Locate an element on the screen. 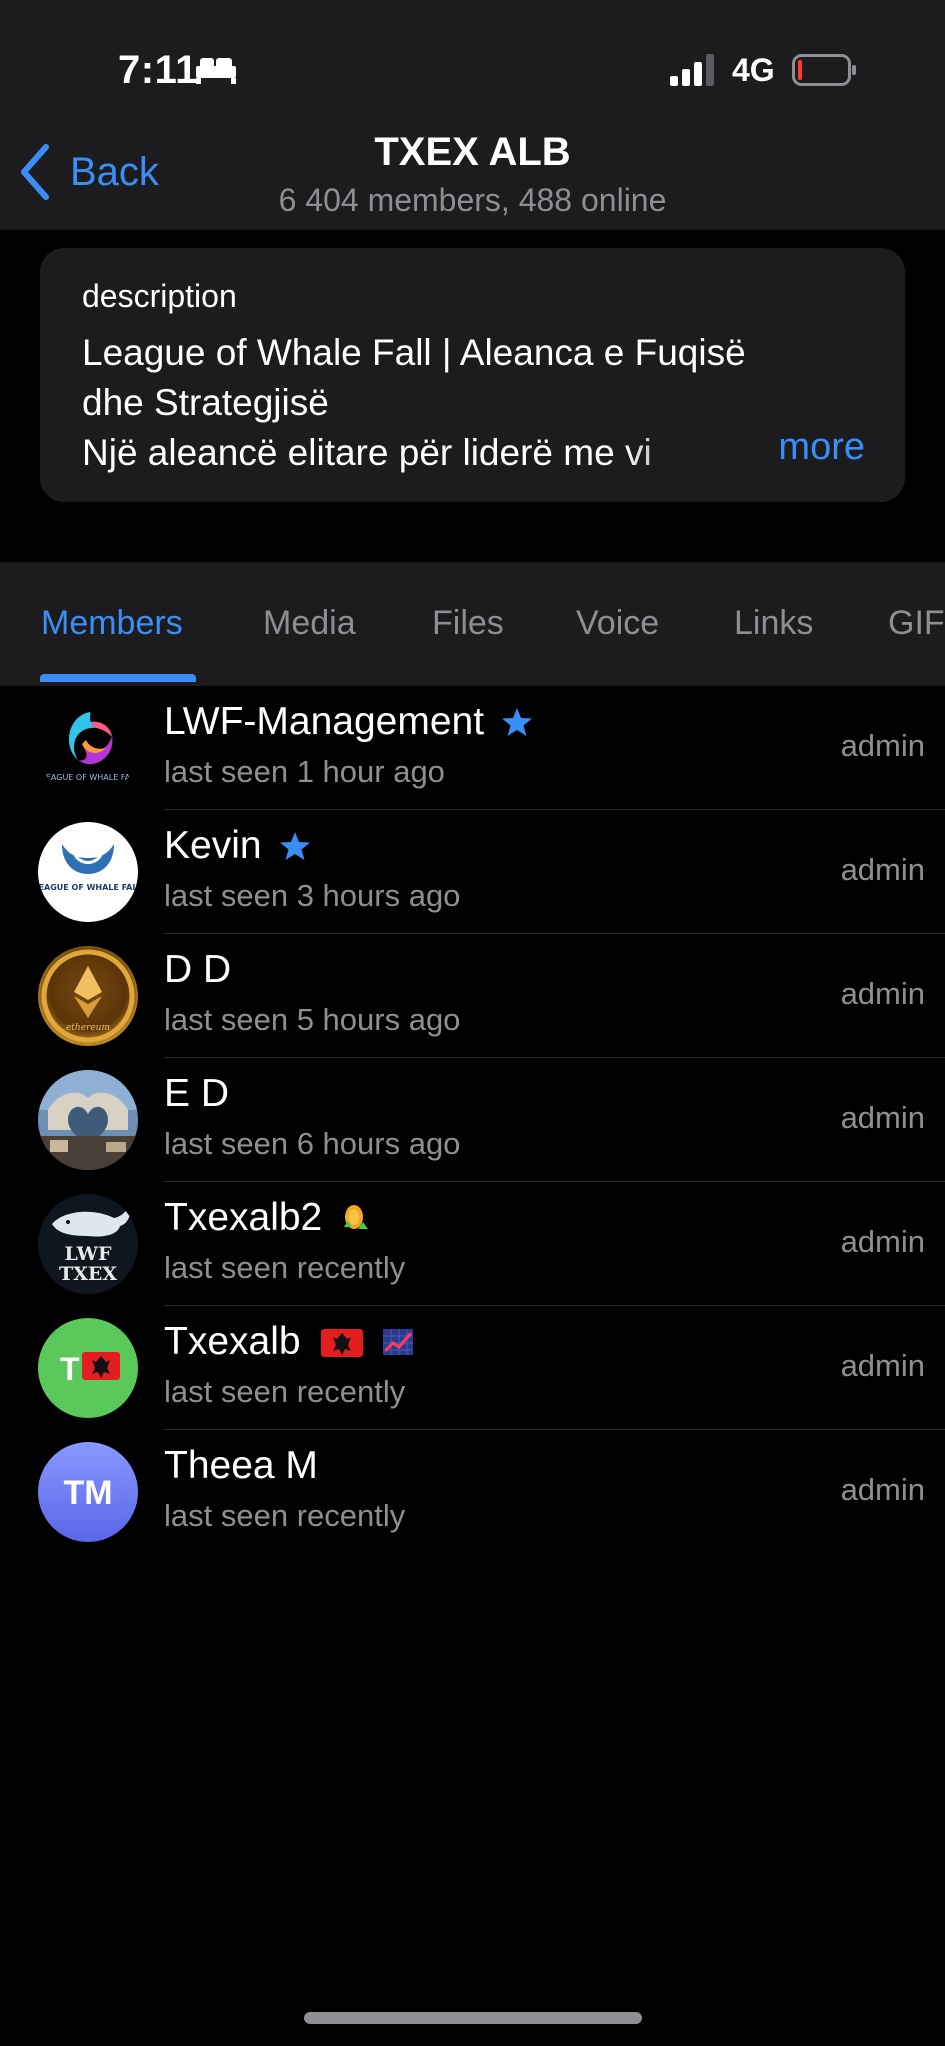 The image size is (945, 2046). member-last-seen: last seen 1 hour ago is located at coordinates (304, 771).